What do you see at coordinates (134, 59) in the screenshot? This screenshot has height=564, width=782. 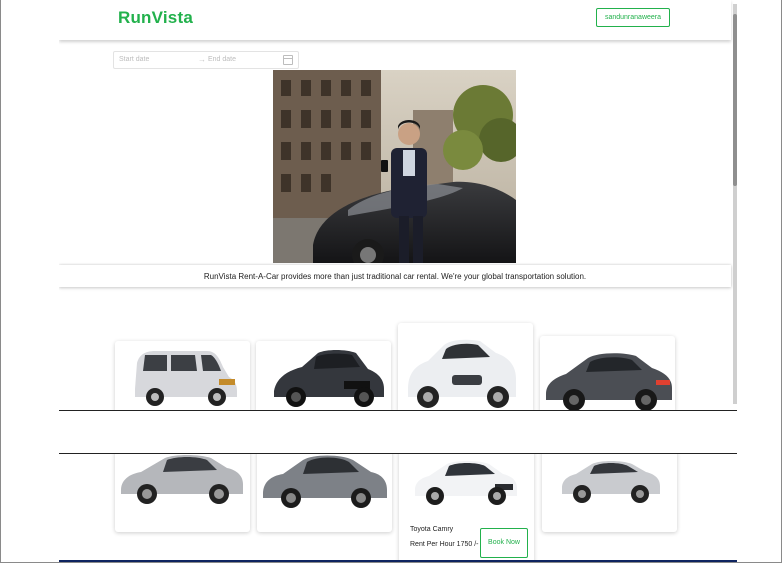 I see `start-date-input: Start date` at bounding box center [134, 59].